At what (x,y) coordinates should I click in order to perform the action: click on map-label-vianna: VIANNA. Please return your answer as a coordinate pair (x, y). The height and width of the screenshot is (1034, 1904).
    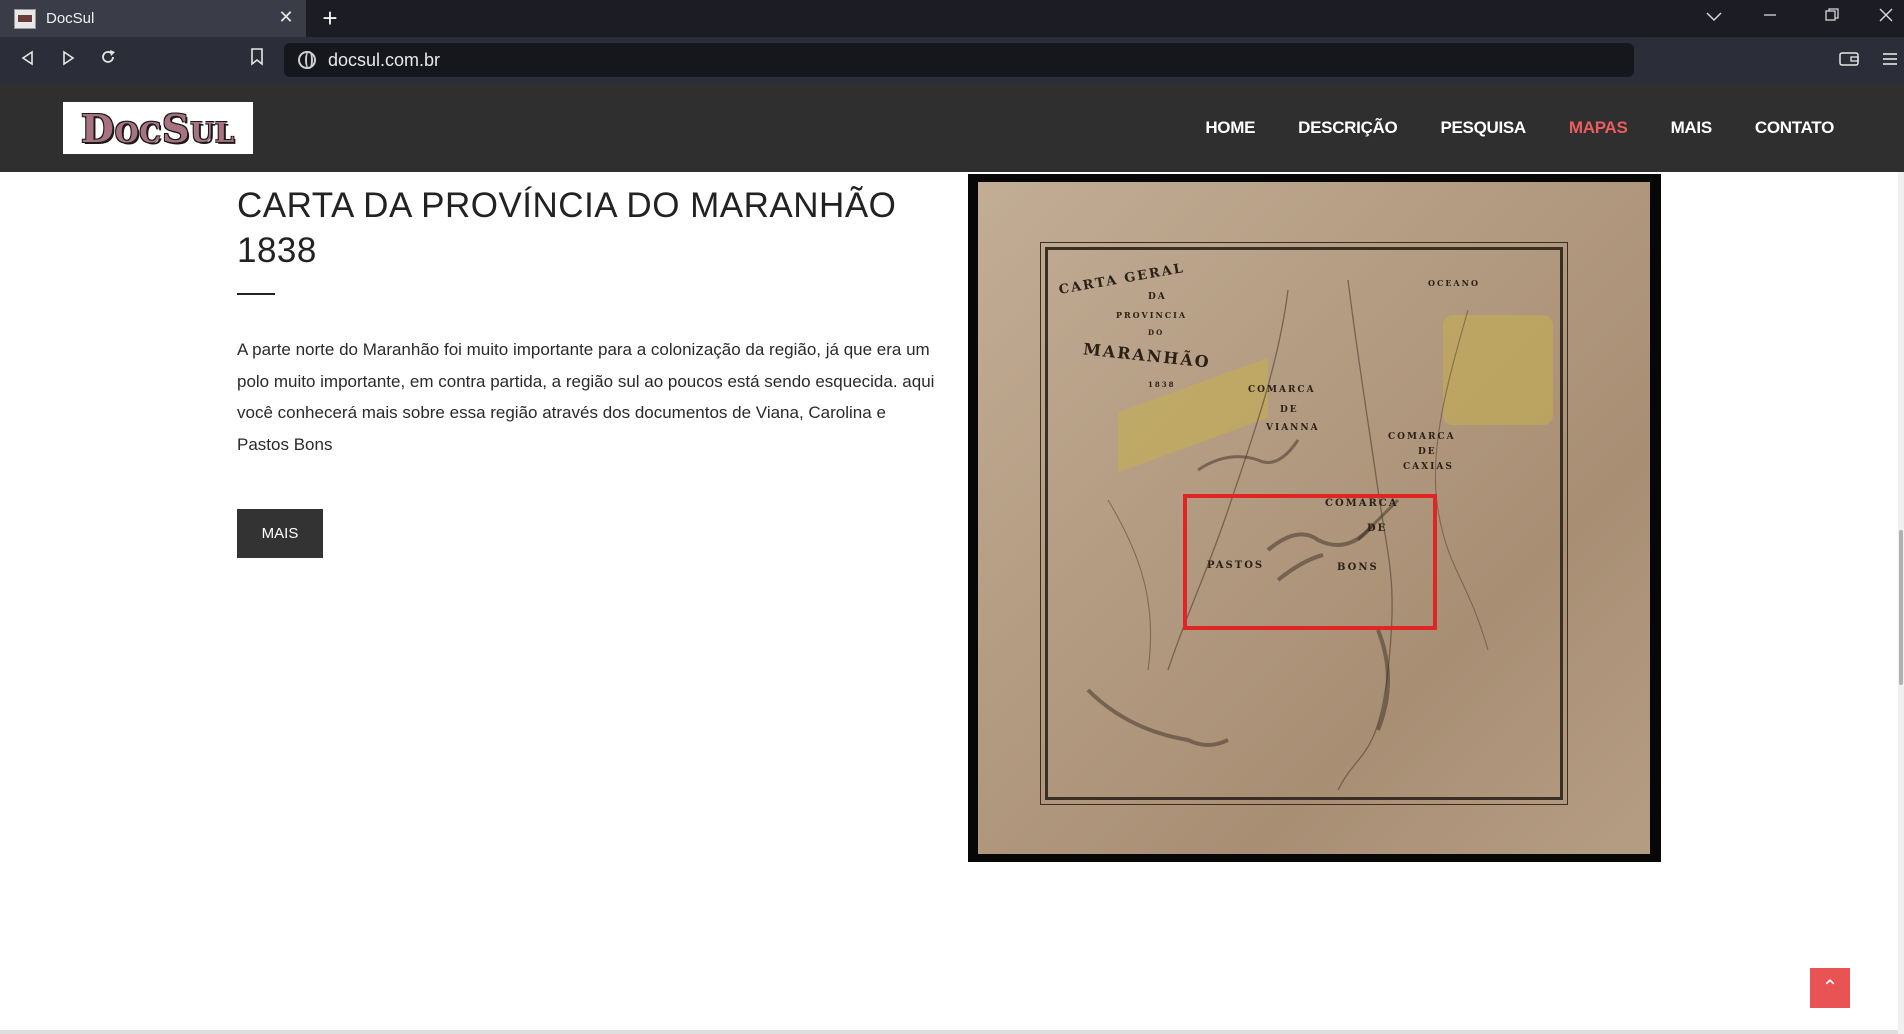
    Looking at the image, I should click on (1293, 428).